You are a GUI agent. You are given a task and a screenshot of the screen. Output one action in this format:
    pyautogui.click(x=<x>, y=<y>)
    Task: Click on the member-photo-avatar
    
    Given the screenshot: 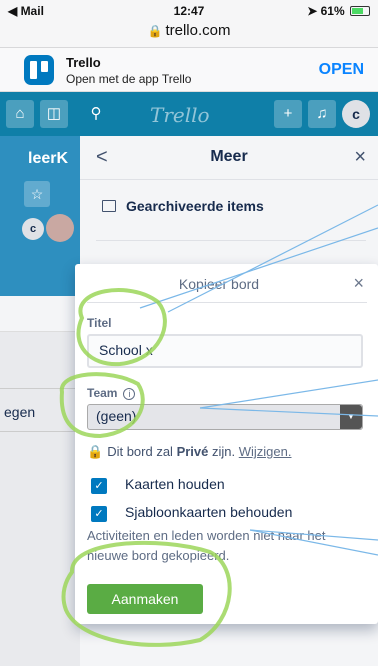 What is the action you would take?
    pyautogui.click(x=60, y=228)
    